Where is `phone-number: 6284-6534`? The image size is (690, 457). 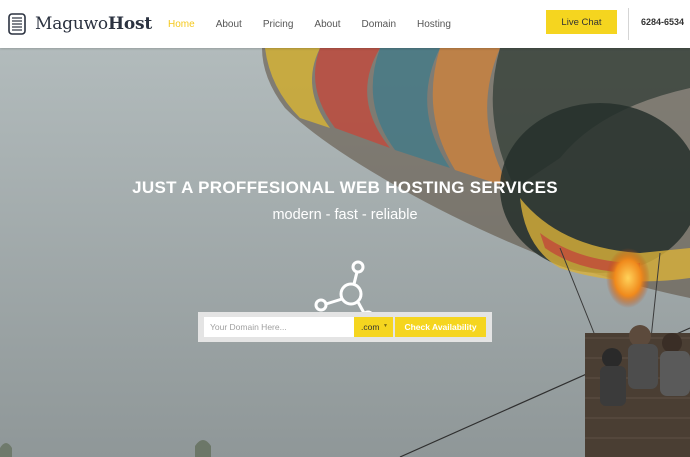
phone-number: 6284-6534 is located at coordinates (662, 22).